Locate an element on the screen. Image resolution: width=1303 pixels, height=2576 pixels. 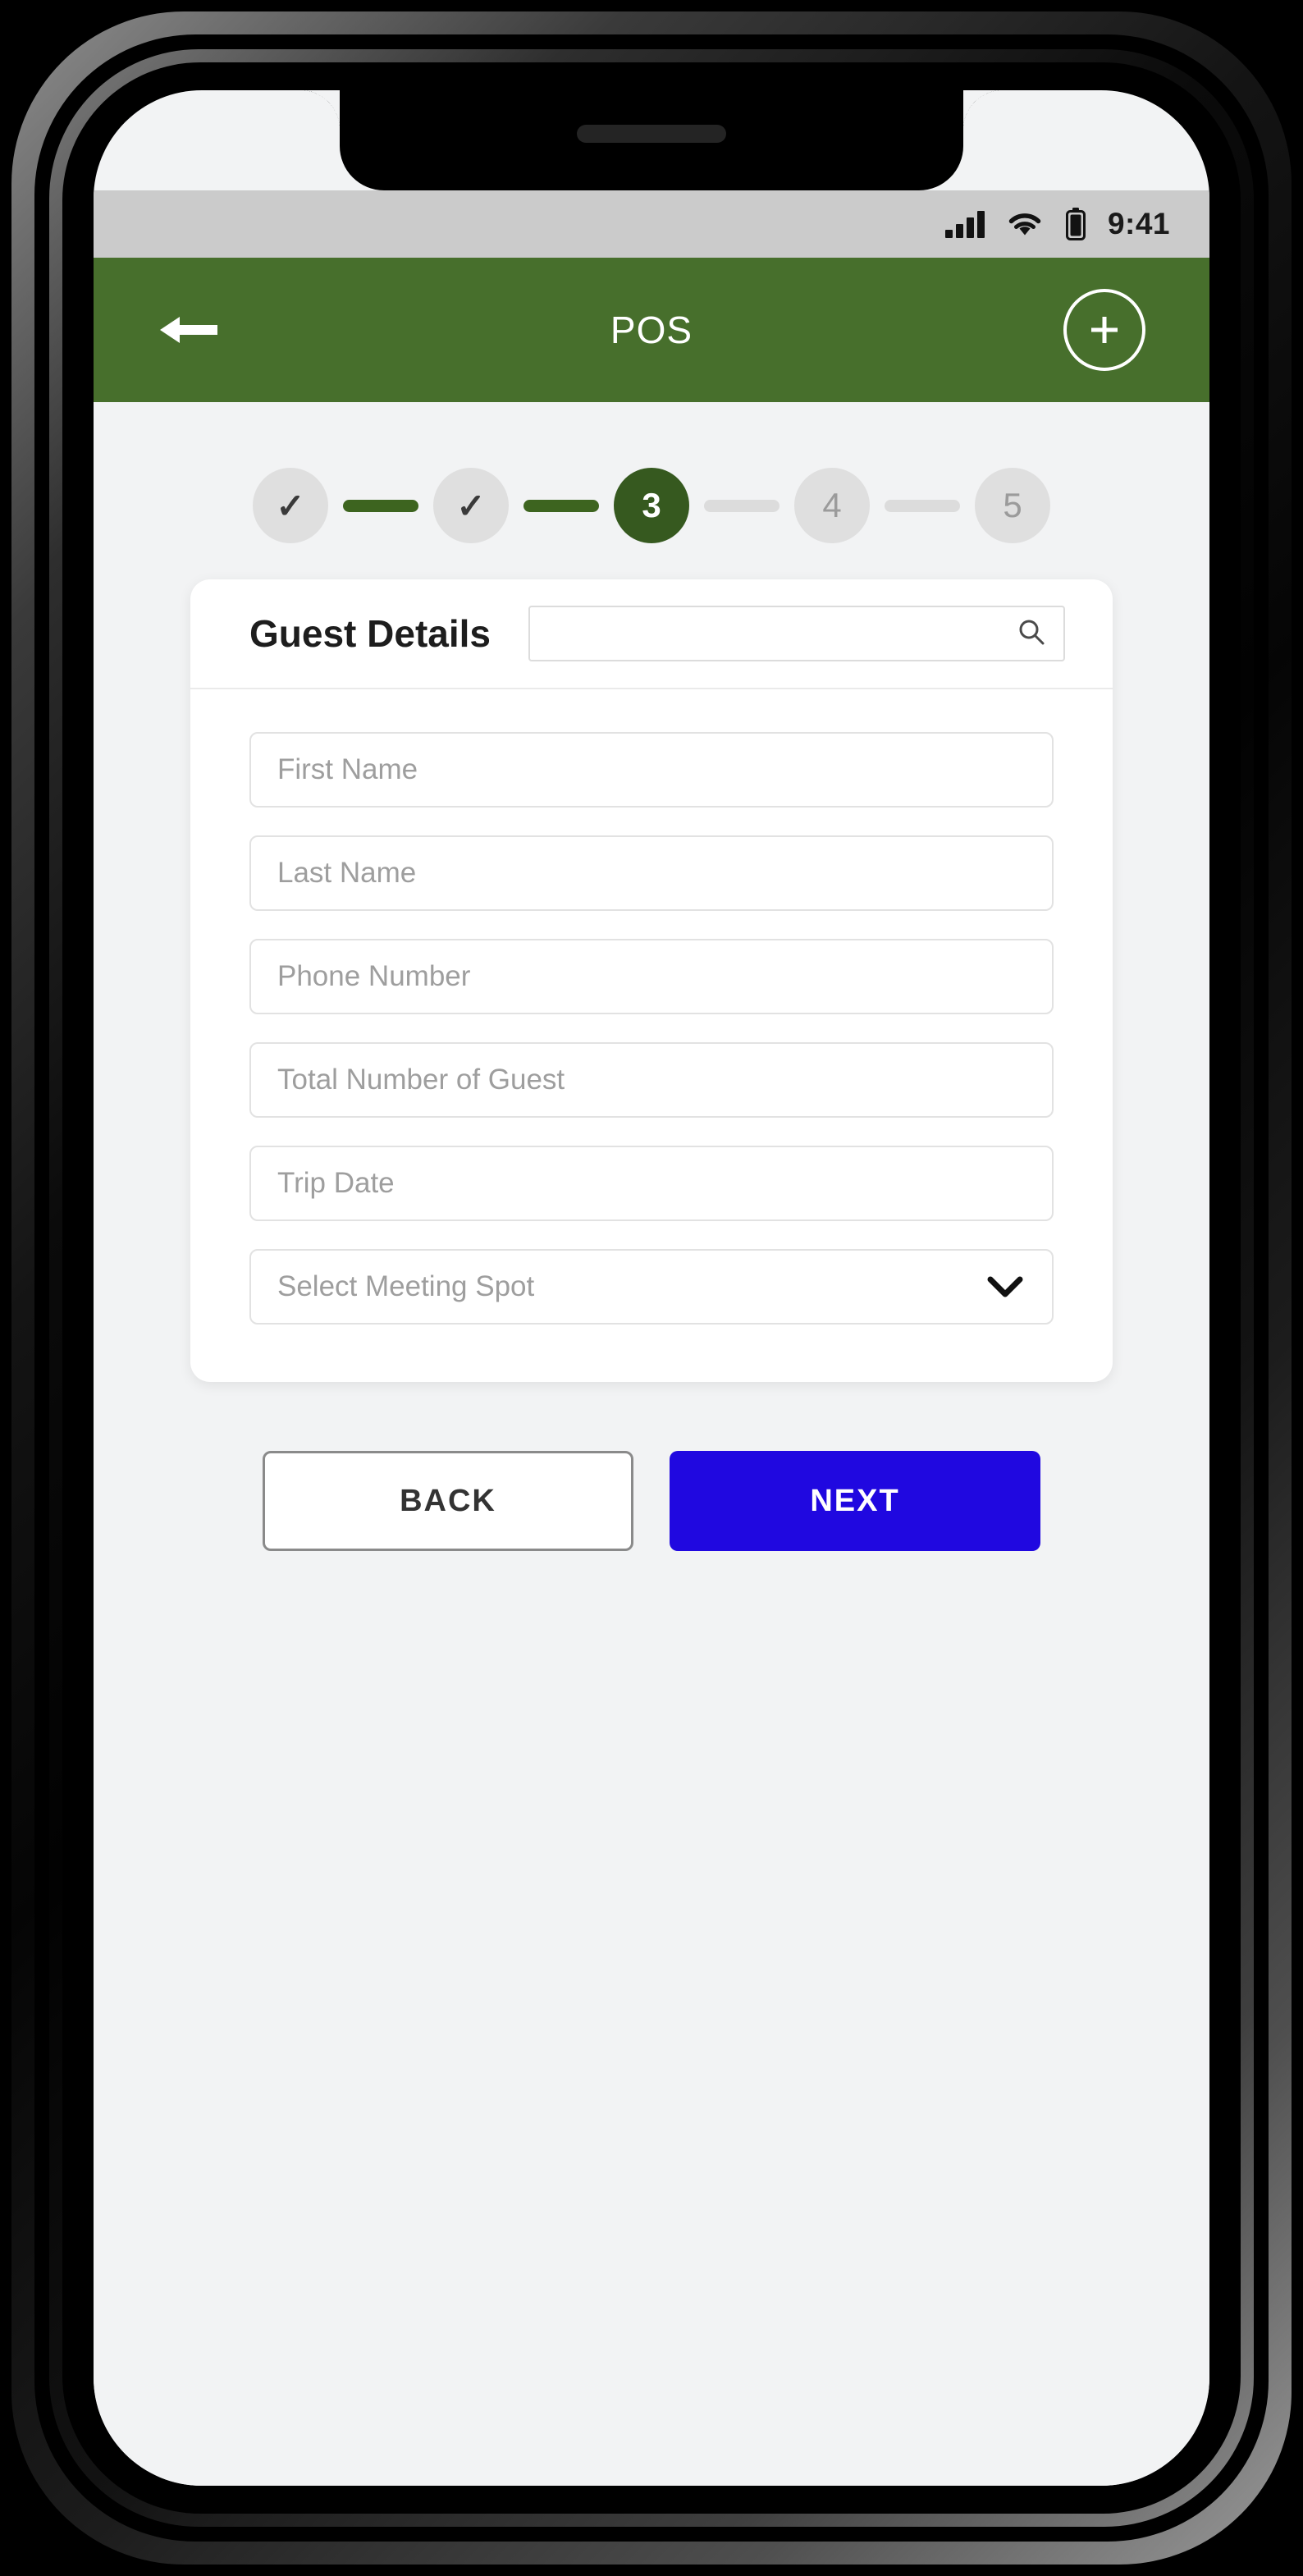
action-buttons: BACK NEXT is located at coordinates (651, 1466).